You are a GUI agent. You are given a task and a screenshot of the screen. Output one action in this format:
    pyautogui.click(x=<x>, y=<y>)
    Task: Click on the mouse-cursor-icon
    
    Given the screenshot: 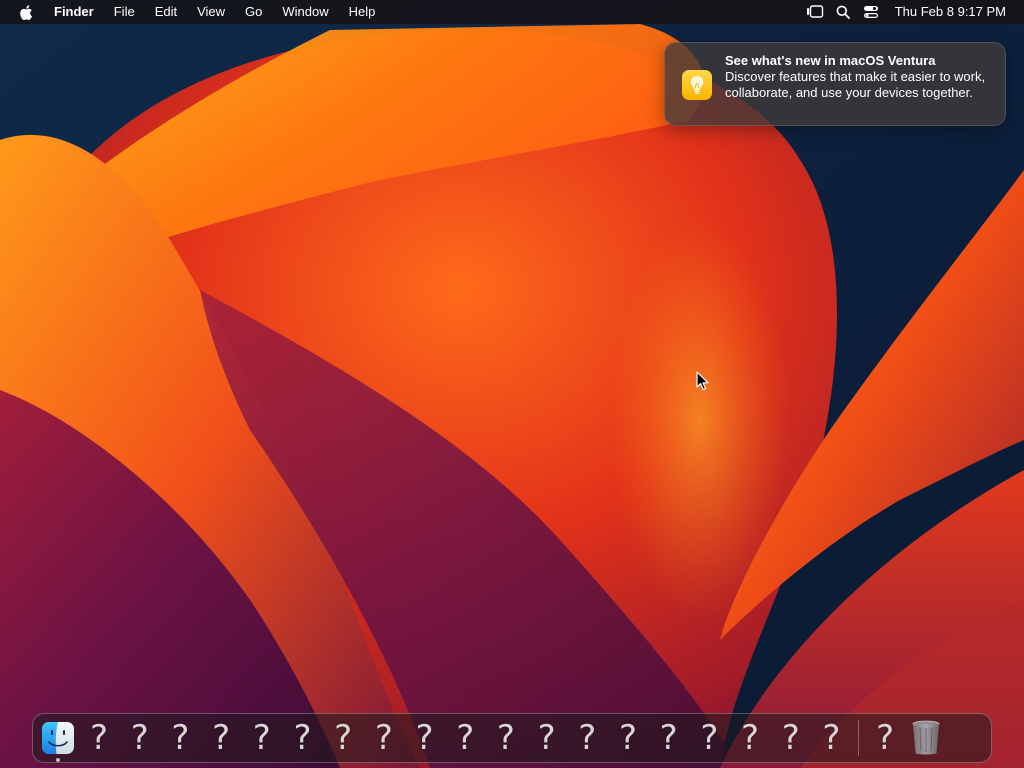 What is the action you would take?
    pyautogui.click(x=702, y=381)
    